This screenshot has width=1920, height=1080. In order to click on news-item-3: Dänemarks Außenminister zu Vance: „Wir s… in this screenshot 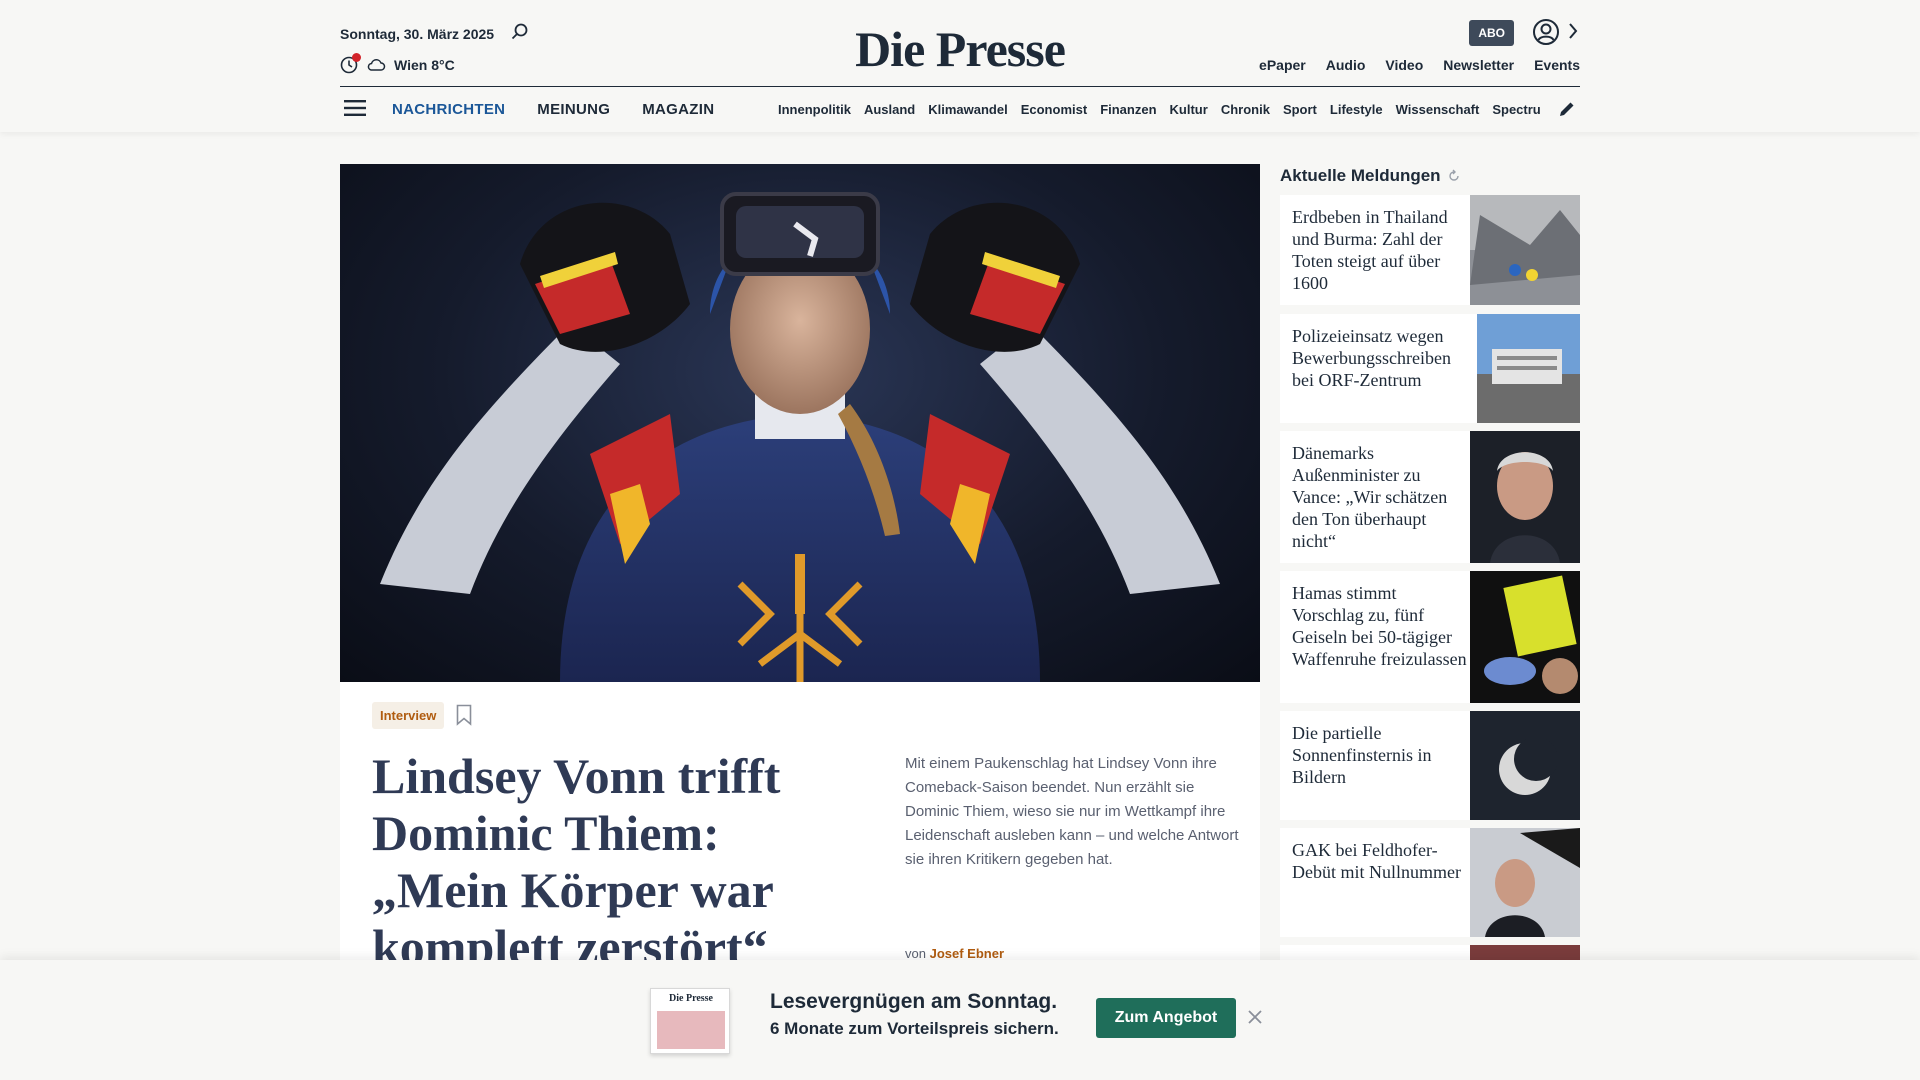, I will do `click(1430, 497)`.